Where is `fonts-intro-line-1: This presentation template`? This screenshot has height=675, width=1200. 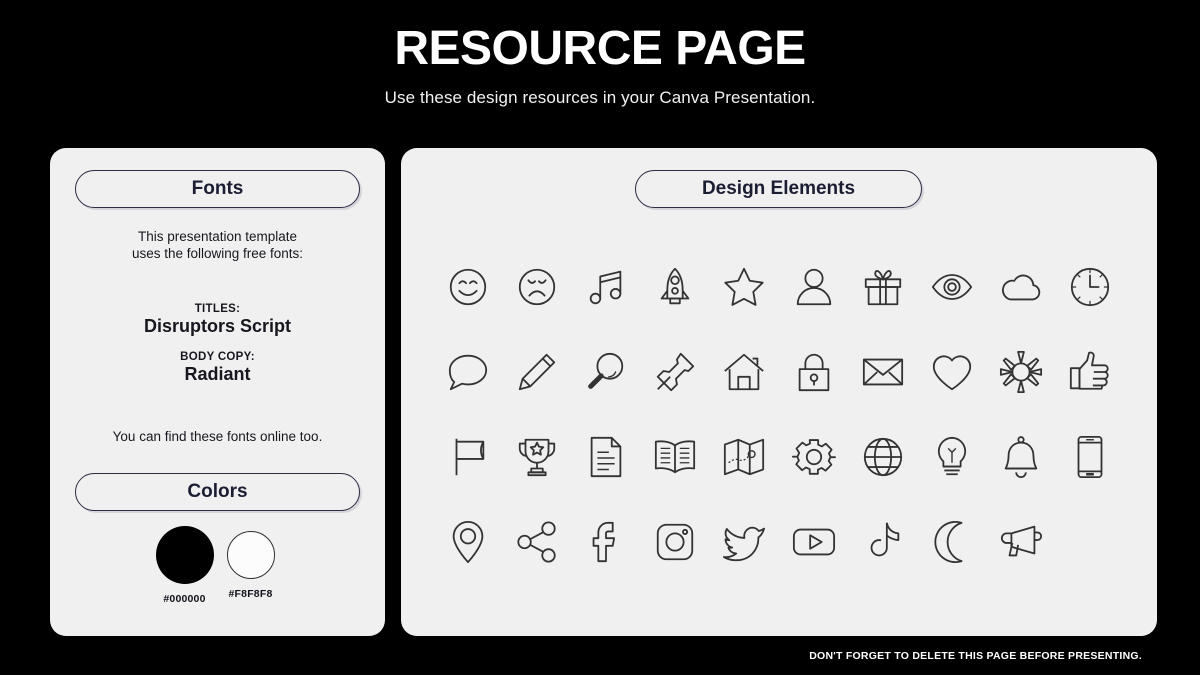 fonts-intro-line-1: This presentation template is located at coordinates (217, 236).